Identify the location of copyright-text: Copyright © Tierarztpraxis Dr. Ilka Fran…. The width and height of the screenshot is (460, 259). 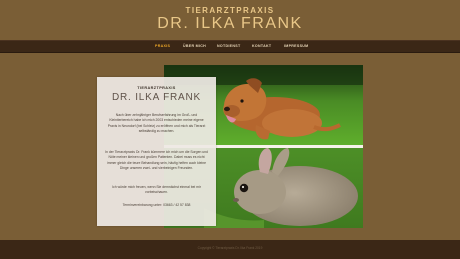
(230, 248).